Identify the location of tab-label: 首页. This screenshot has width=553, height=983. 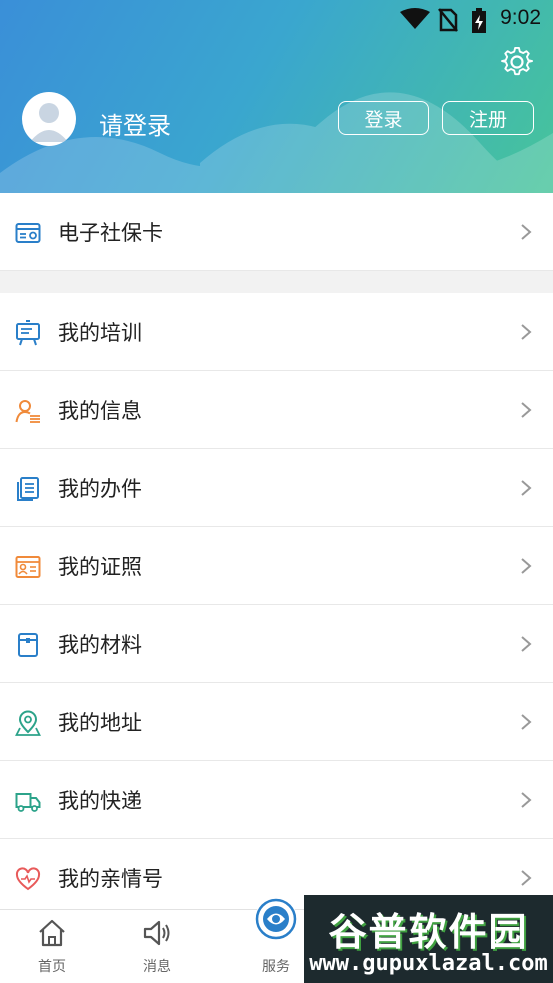
(52, 967).